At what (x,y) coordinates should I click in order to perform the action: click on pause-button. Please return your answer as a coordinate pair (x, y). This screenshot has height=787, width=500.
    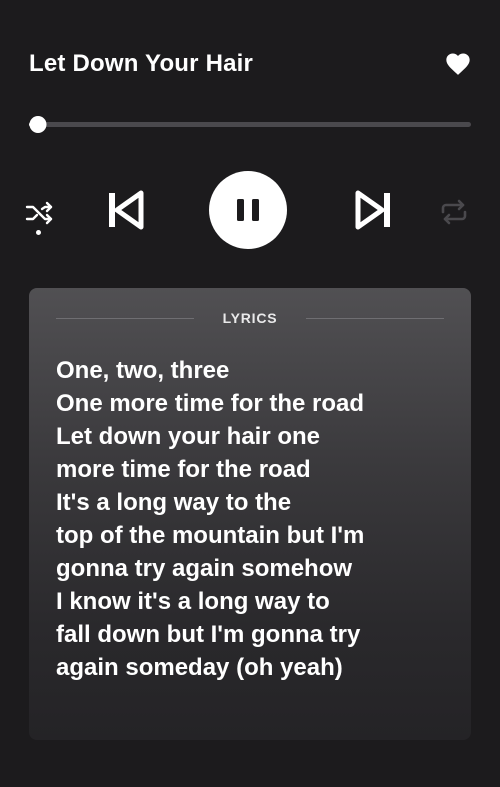
    Looking at the image, I should click on (248, 210).